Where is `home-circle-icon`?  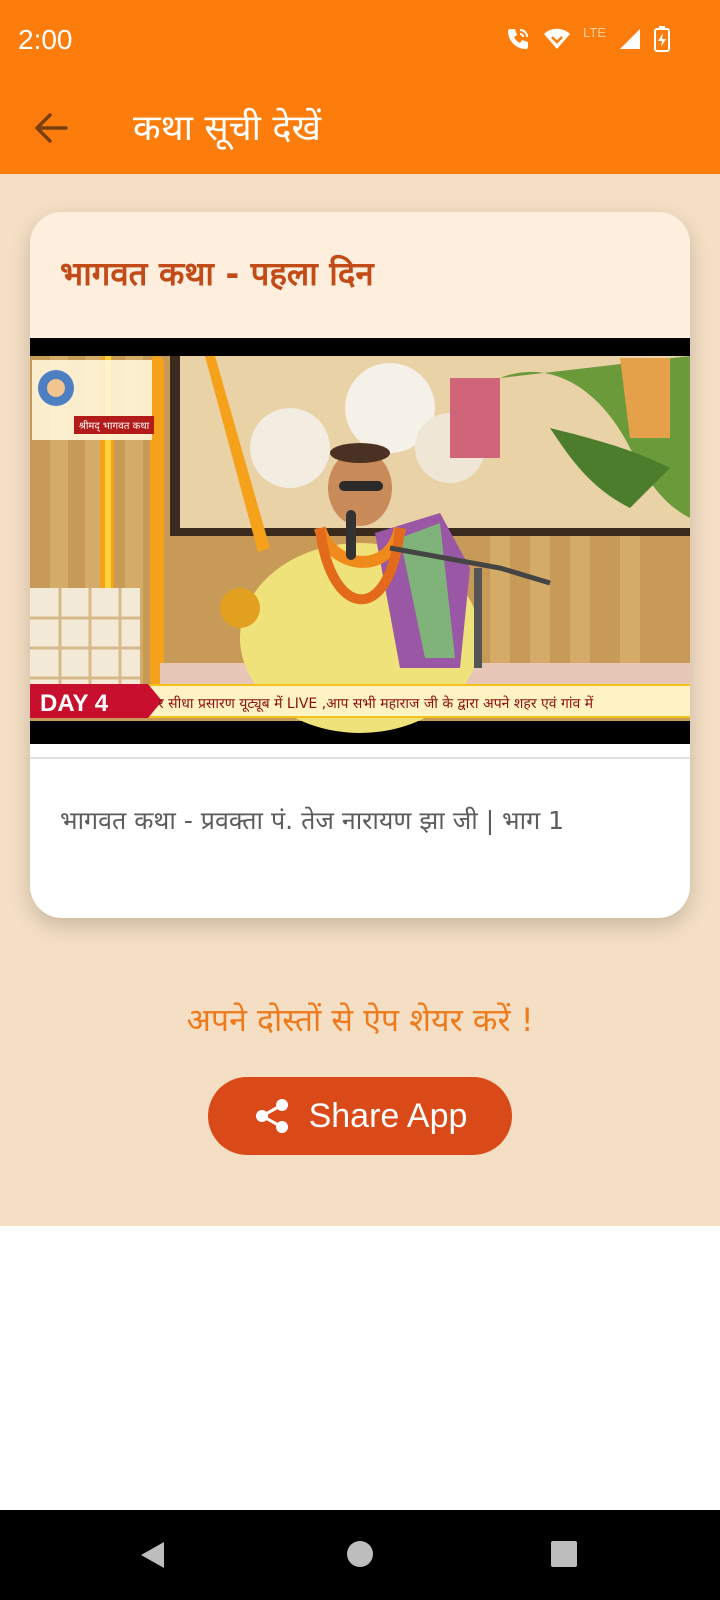
home-circle-icon is located at coordinates (360, 1554).